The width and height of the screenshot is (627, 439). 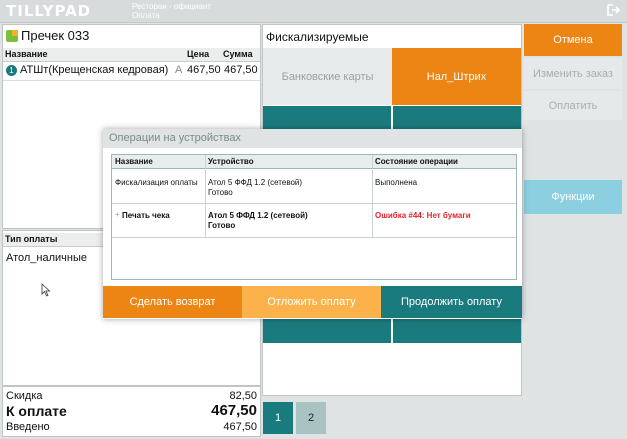 What do you see at coordinates (26, 54) in the screenshot?
I see `col-name: Название` at bounding box center [26, 54].